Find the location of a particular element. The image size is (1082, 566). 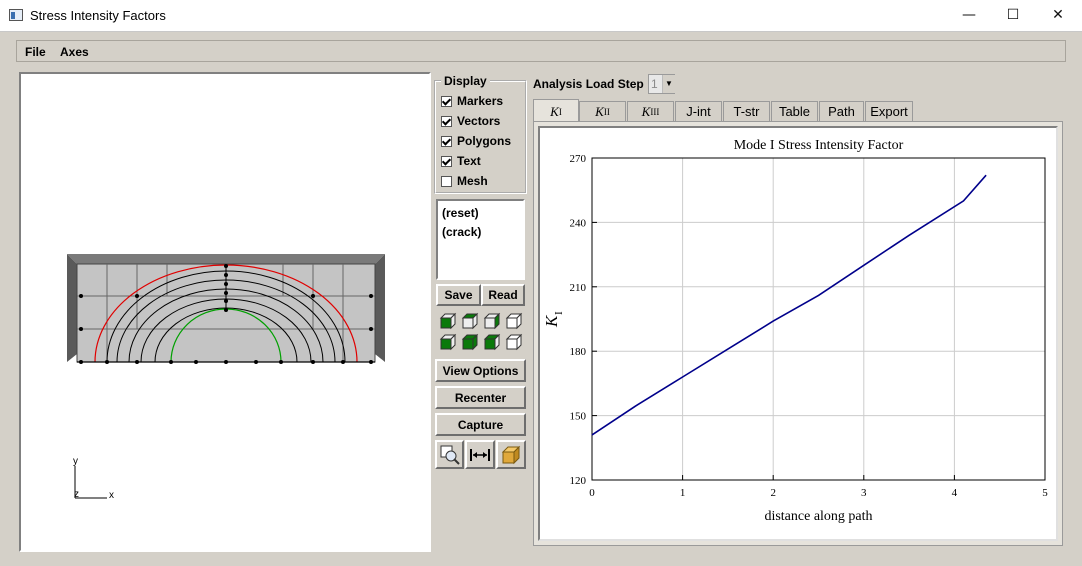

top-view-button is located at coordinates (492, 342).